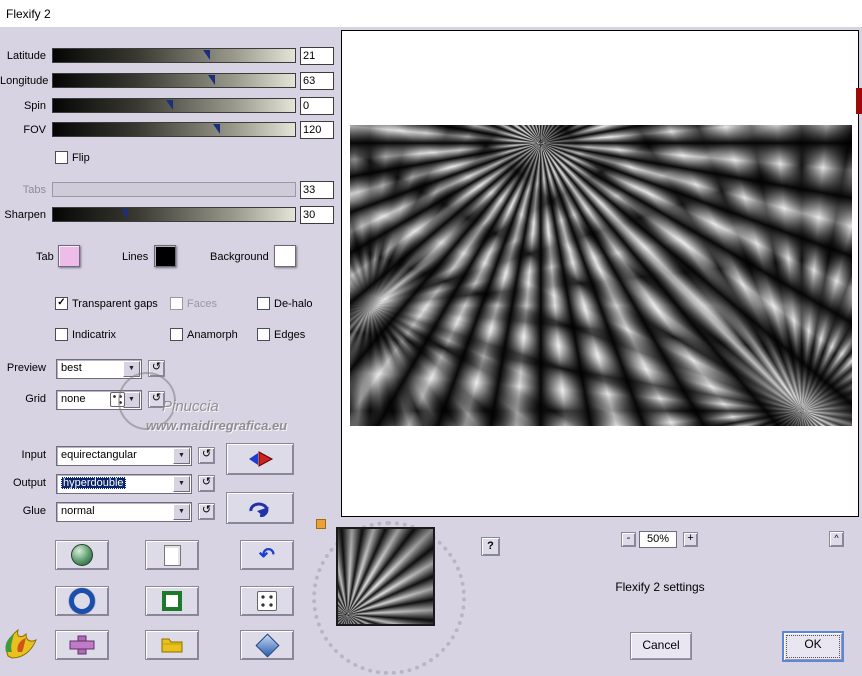 The width and height of the screenshot is (862, 676). What do you see at coordinates (124, 512) in the screenshot?
I see `glue-dropdown: normal ▼` at bounding box center [124, 512].